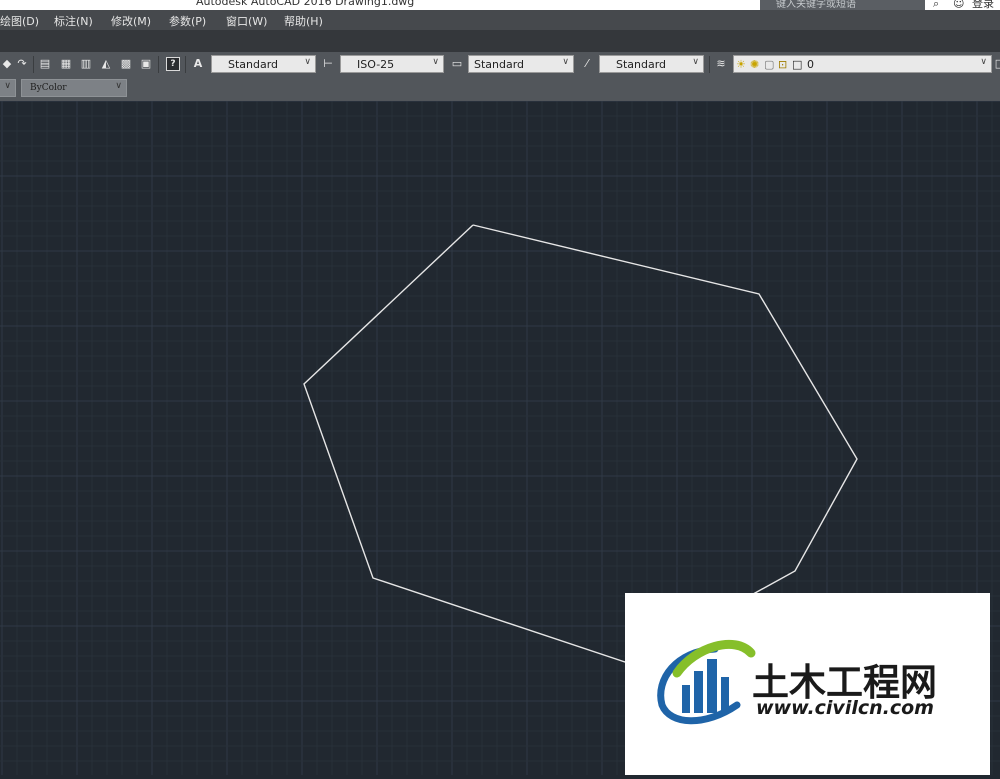 The image size is (1000, 779). I want to click on layer-select: ☀ ✺ ▢ ⊡ □ 0 ∨, so click(862, 64).